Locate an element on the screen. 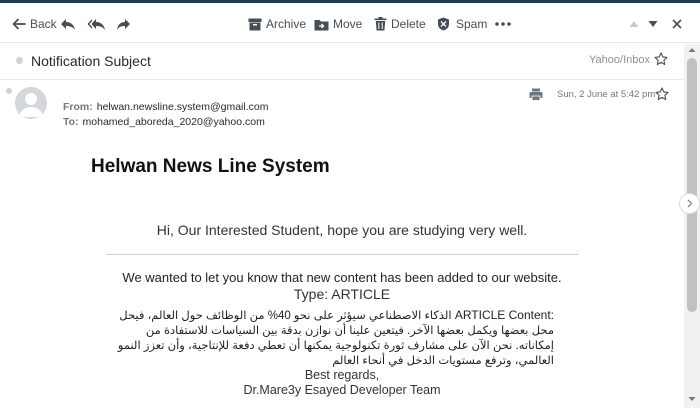  unread-indicator is located at coordinates (19, 60).